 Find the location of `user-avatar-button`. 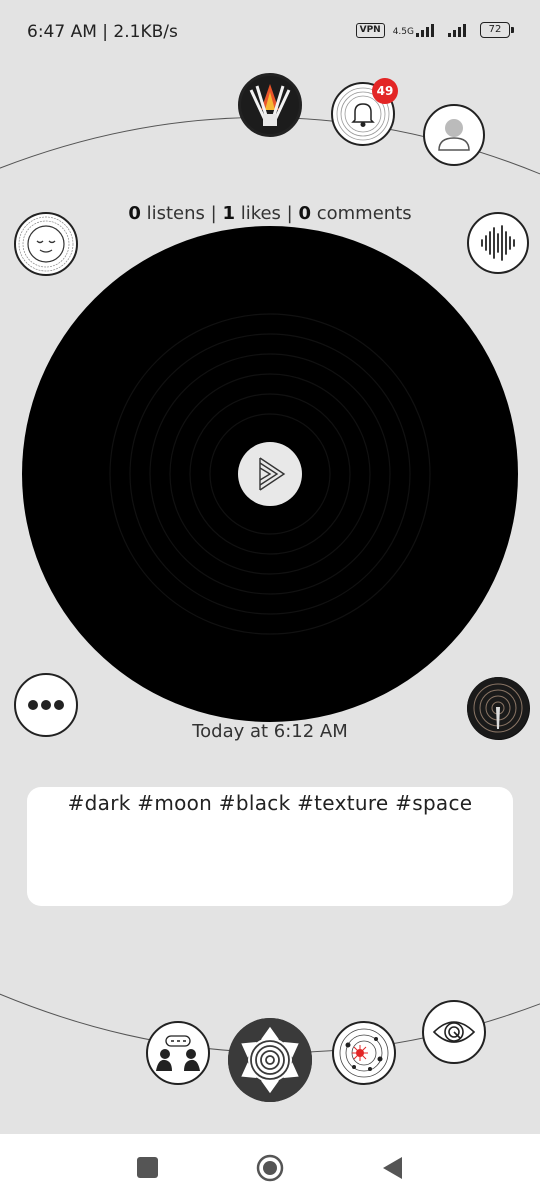

user-avatar-button is located at coordinates (270, 105).